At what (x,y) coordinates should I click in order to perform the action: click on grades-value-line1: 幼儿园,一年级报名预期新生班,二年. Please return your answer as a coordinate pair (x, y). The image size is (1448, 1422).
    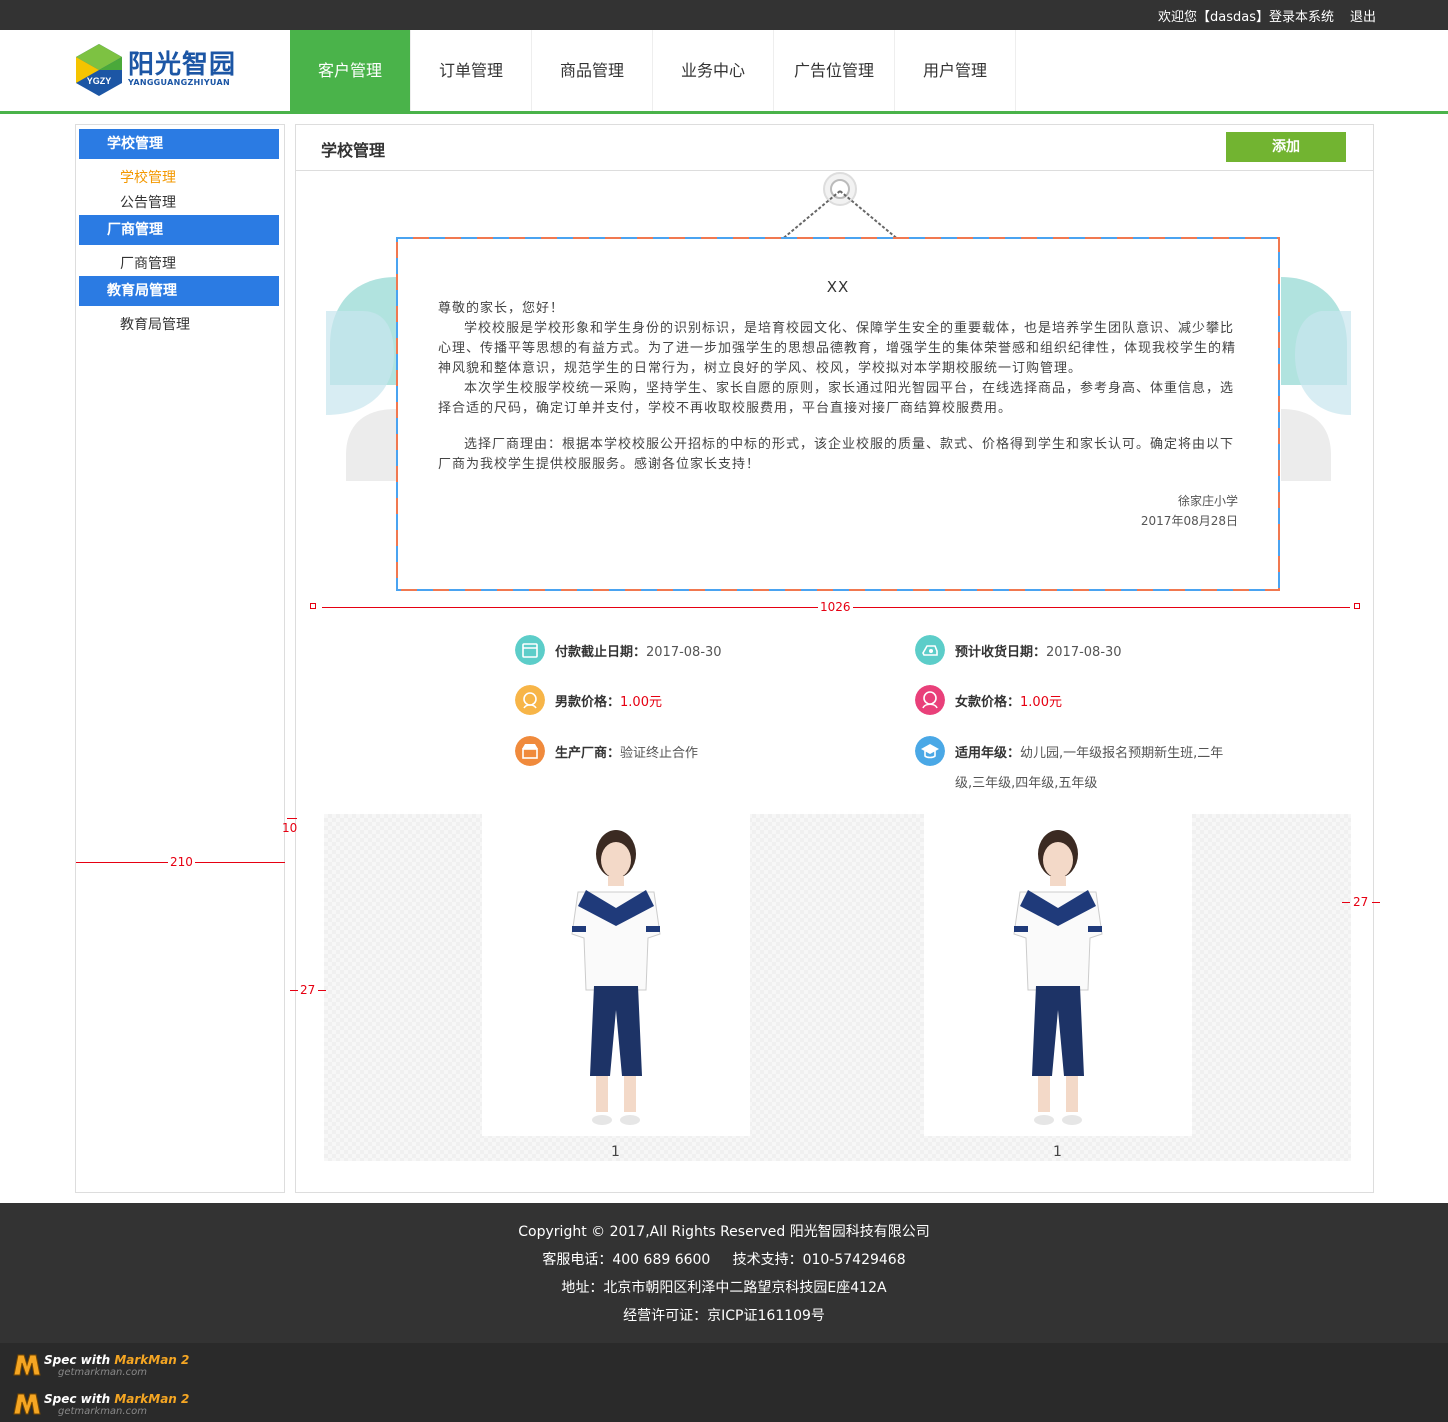
    Looking at the image, I should click on (1122, 753).